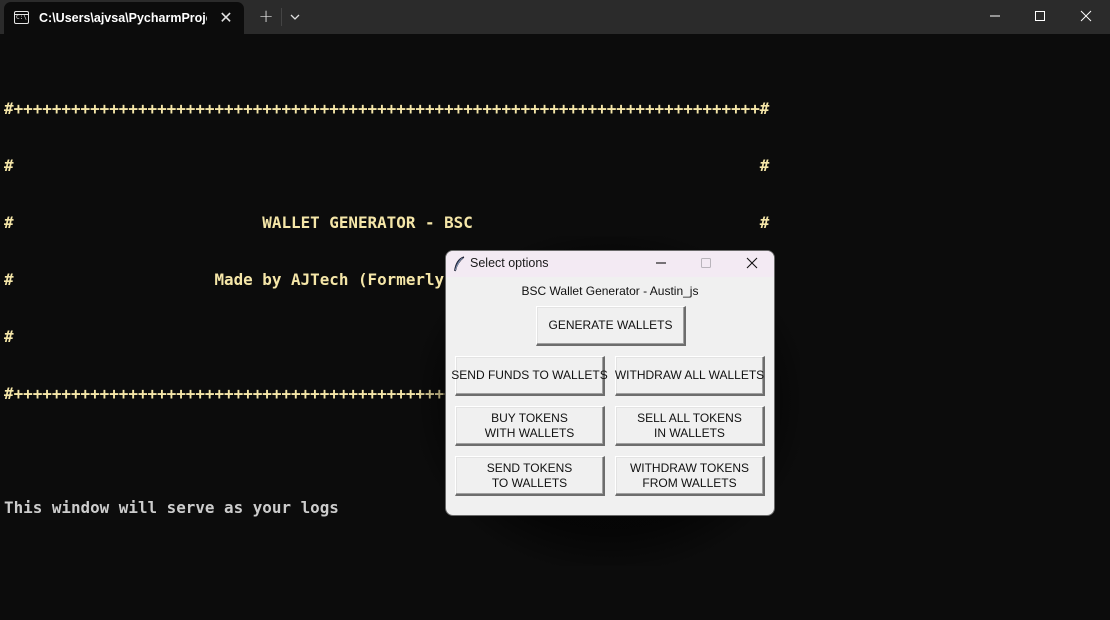  What do you see at coordinates (555, 17) in the screenshot?
I see `terminal-titlebar: C:\ C:\Users\ajvsa\PycharmProjects ✕ +` at bounding box center [555, 17].